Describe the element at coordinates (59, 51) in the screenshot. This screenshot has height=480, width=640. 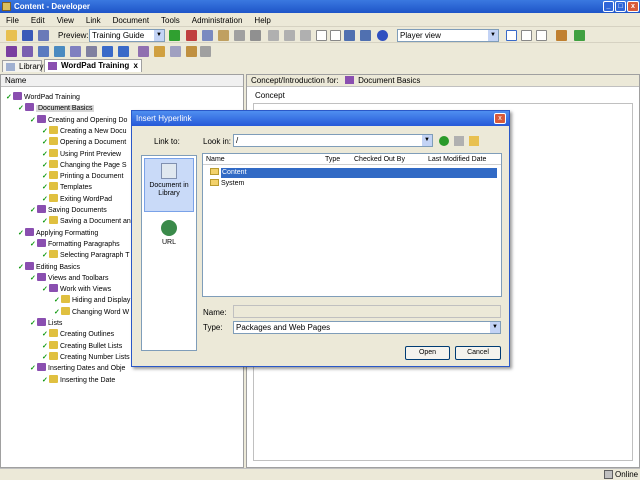
I see `new-web-page-icon` at that location.